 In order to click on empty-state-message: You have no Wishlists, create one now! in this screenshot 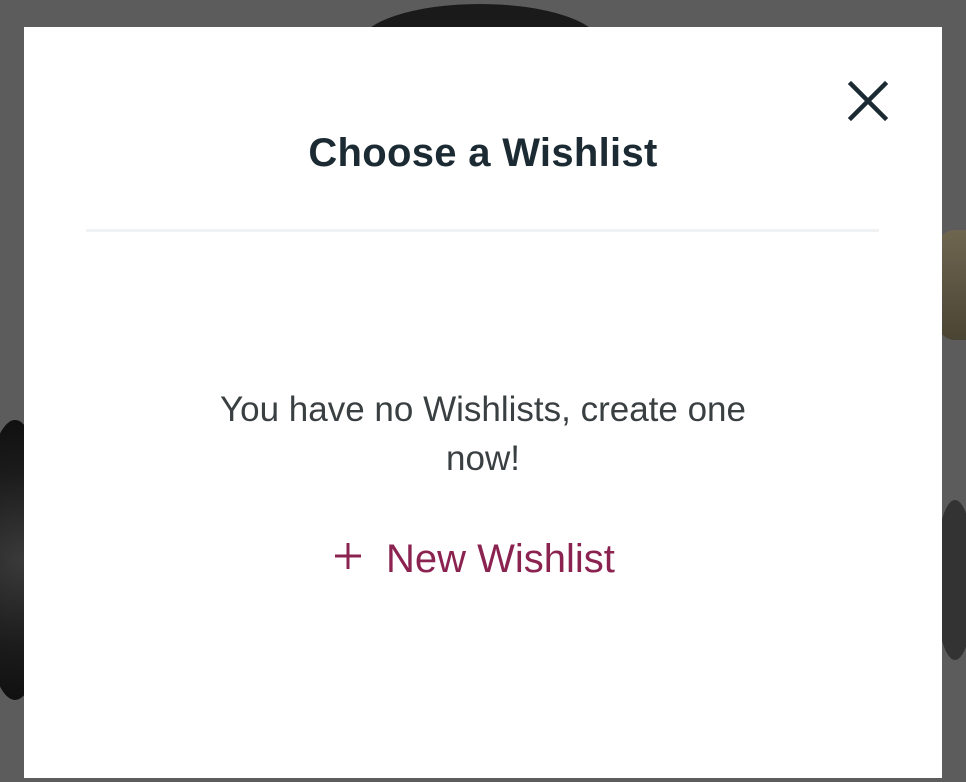, I will do `click(483, 434)`.